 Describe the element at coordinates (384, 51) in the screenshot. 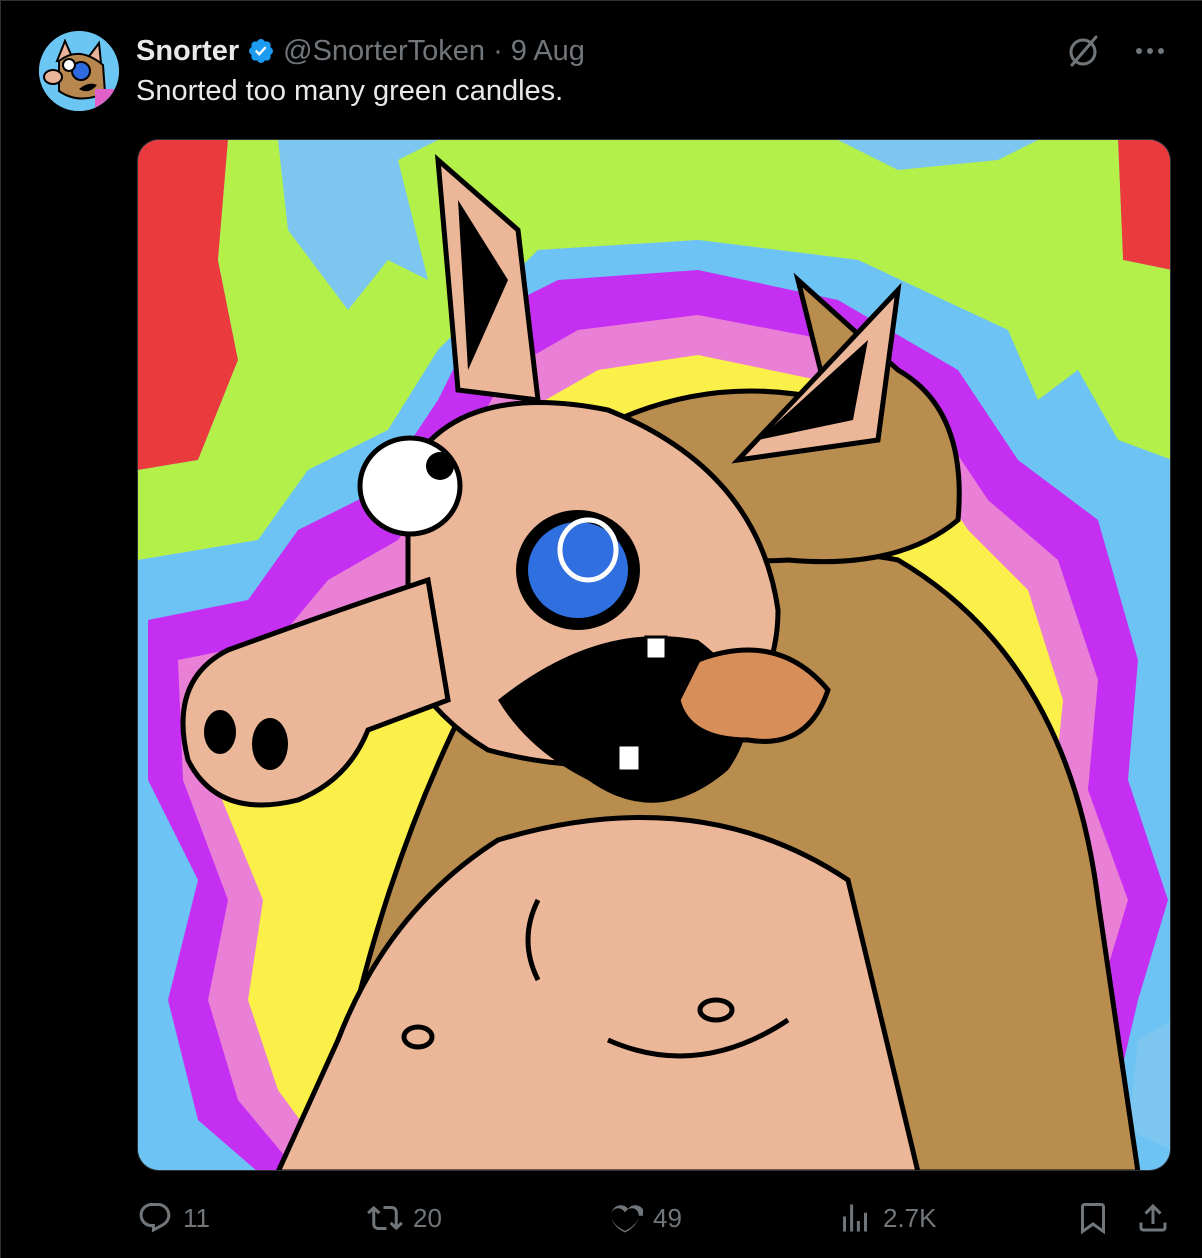

I see `author-handle: @SnorterToken` at that location.